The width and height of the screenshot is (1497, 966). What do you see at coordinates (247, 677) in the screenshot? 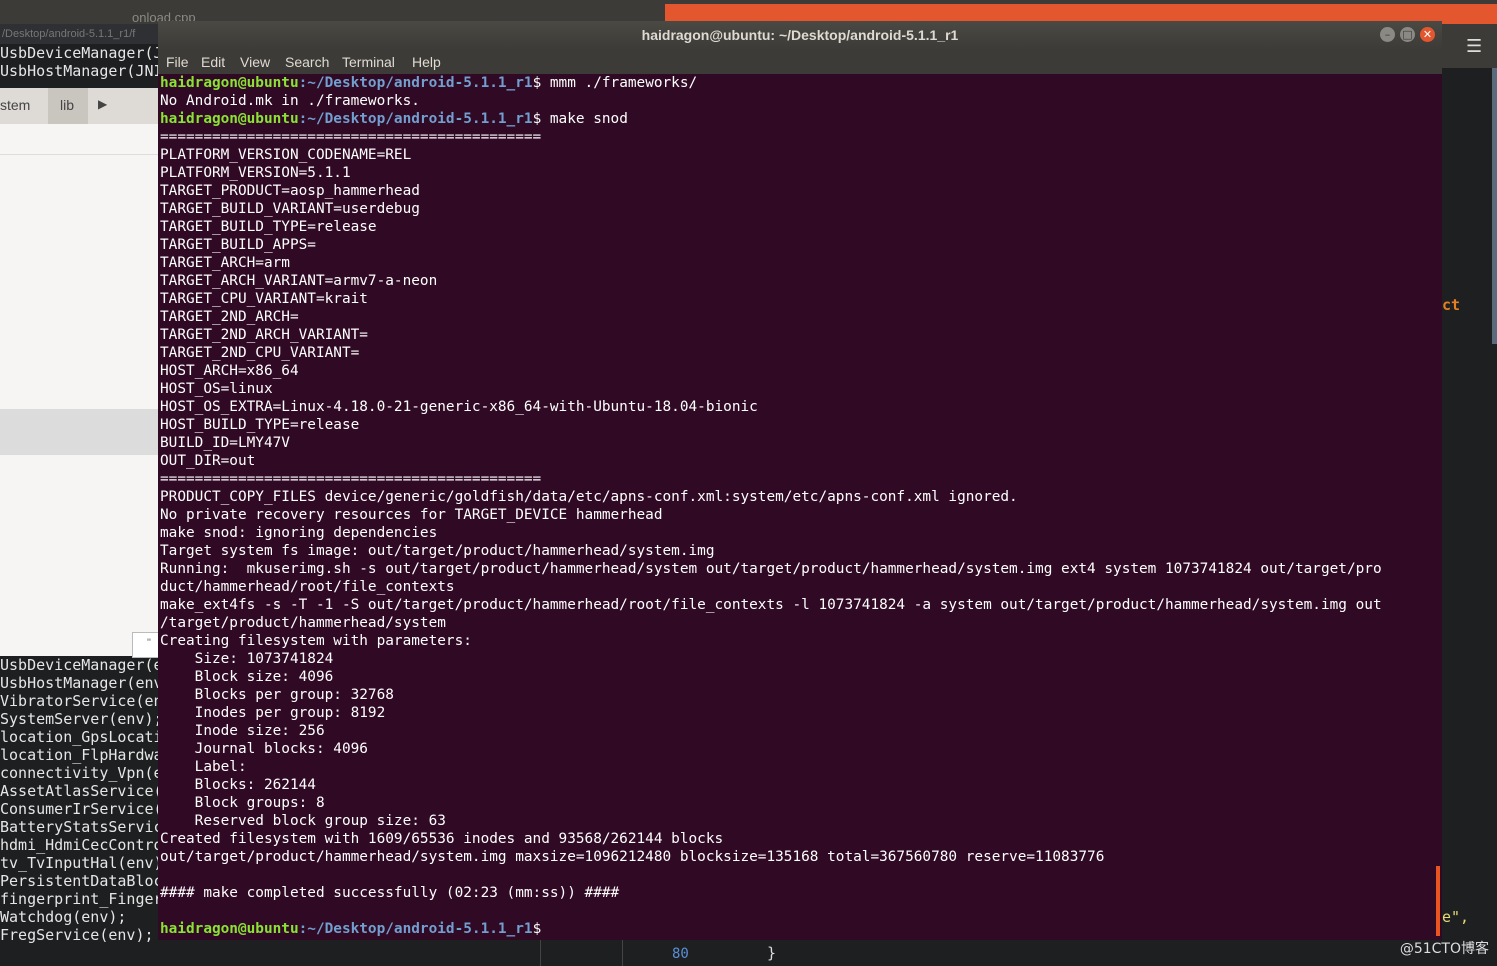
I see `output-line: Block size: 4096` at bounding box center [247, 677].